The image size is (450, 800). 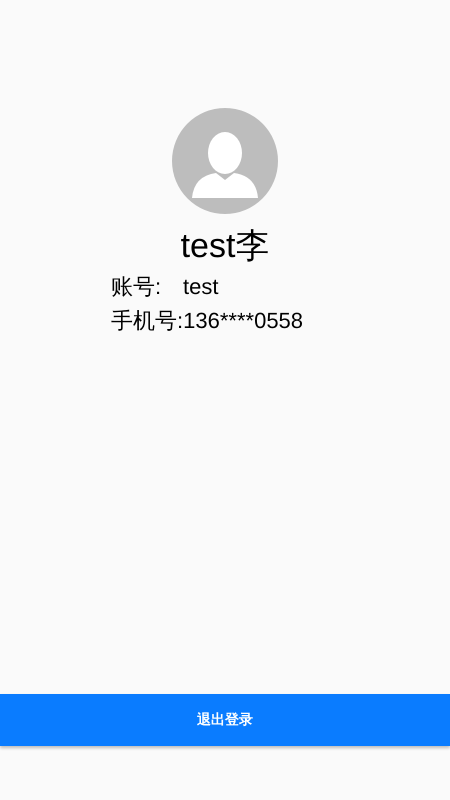 What do you see at coordinates (243, 321) in the screenshot?
I see `field-value: 136****0558` at bounding box center [243, 321].